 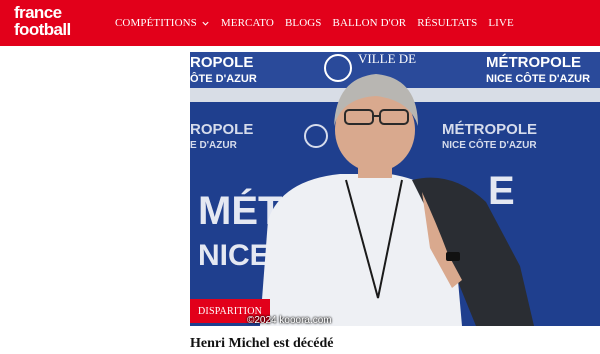 I want to click on nav-item-mercato: MERCATO, so click(x=247, y=23).